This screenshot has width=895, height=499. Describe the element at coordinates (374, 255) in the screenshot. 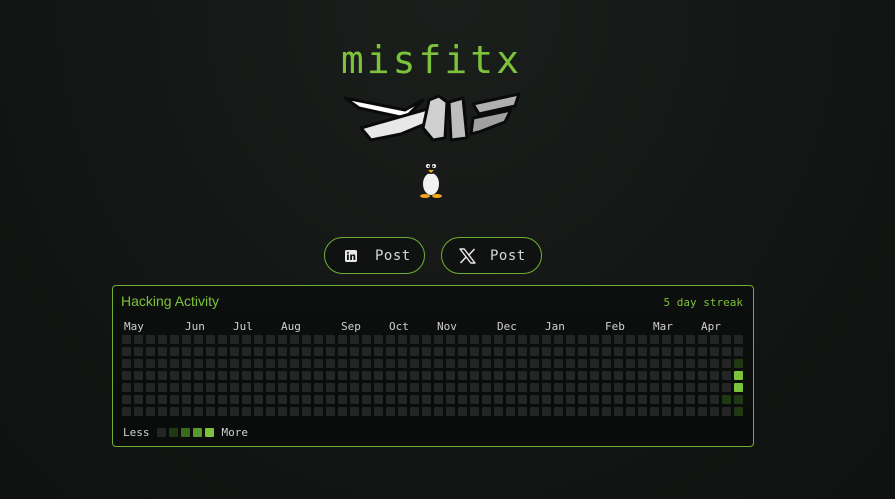

I see `linkedin-post-button: Post` at that location.